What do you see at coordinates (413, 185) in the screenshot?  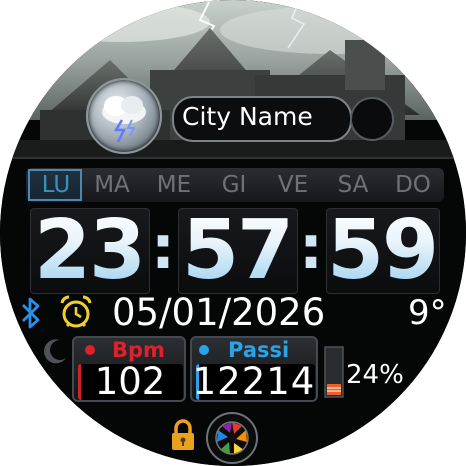 I see `day-sun: DO` at bounding box center [413, 185].